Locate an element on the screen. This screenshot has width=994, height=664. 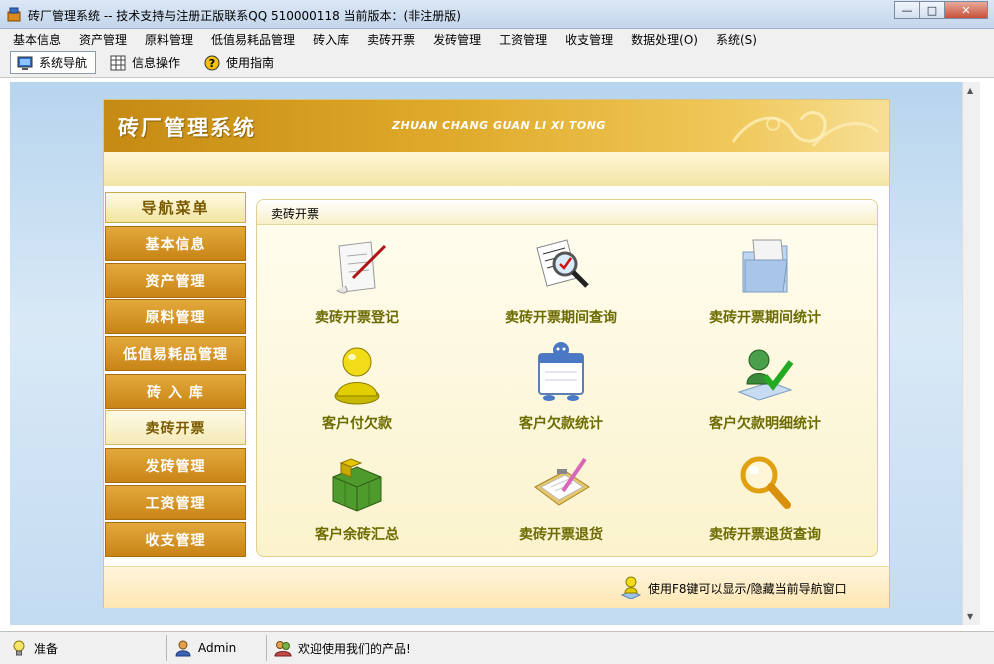
function-panel-header: 卖砖开票 is located at coordinates (567, 212).